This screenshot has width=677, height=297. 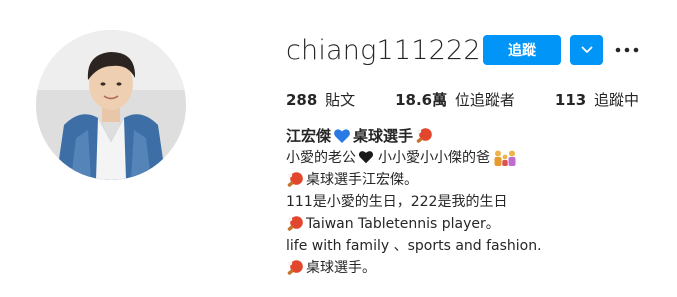 What do you see at coordinates (321, 158) in the screenshot?
I see `bio-text-1: 小愛的老公` at bounding box center [321, 158].